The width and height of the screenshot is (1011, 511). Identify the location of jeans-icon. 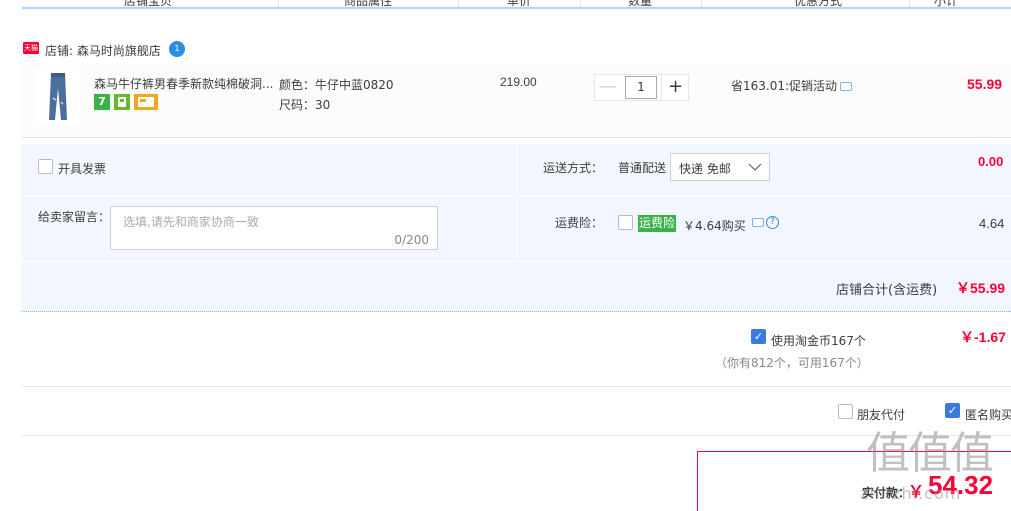
(58, 96).